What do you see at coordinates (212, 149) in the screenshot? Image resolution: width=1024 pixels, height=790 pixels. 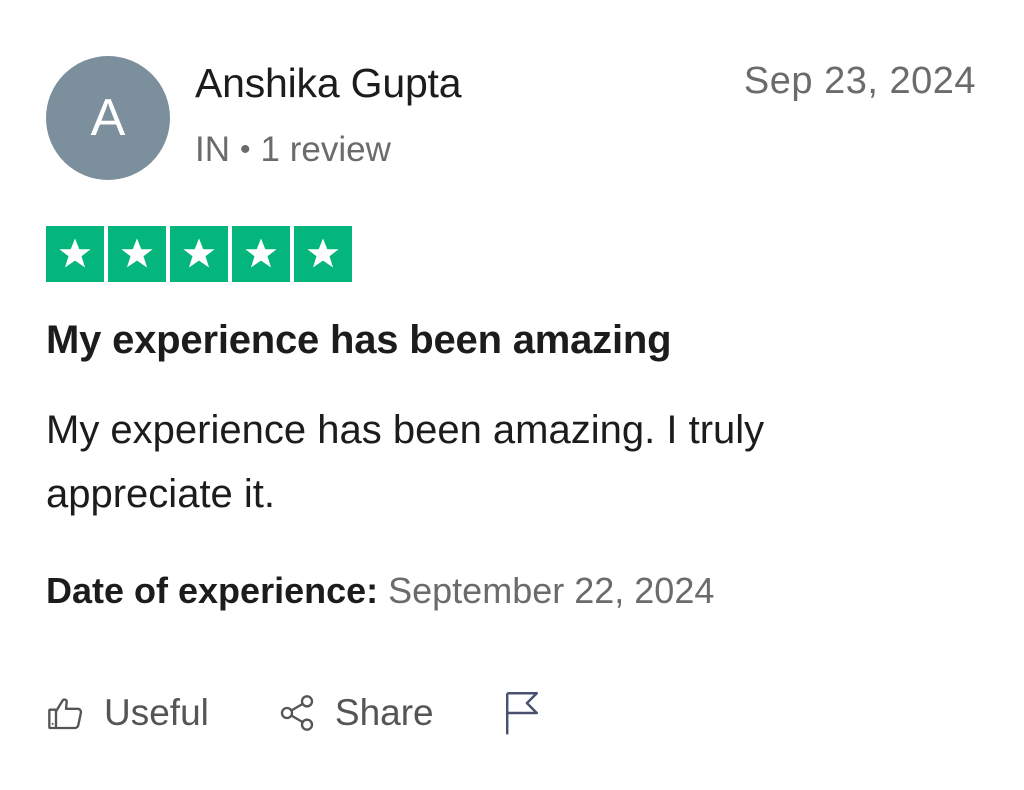 I see `reviewer-country: IN` at bounding box center [212, 149].